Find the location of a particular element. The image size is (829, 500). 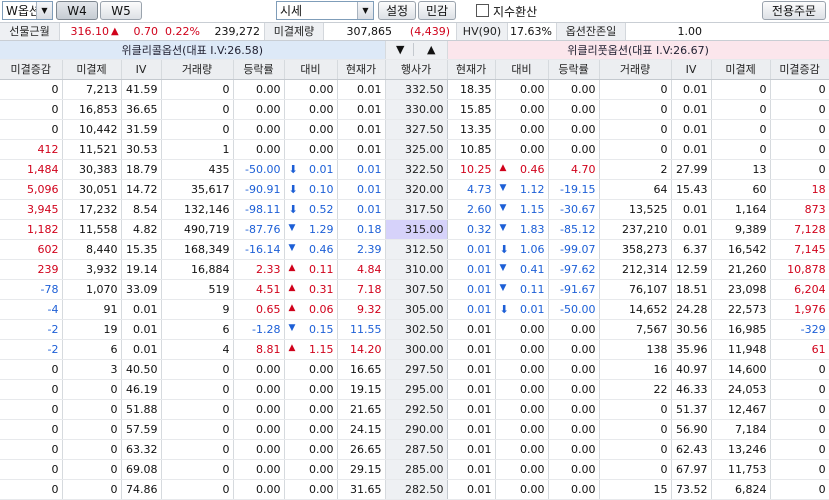

call-oi-change-cell: 1,484 is located at coordinates (31, 169).